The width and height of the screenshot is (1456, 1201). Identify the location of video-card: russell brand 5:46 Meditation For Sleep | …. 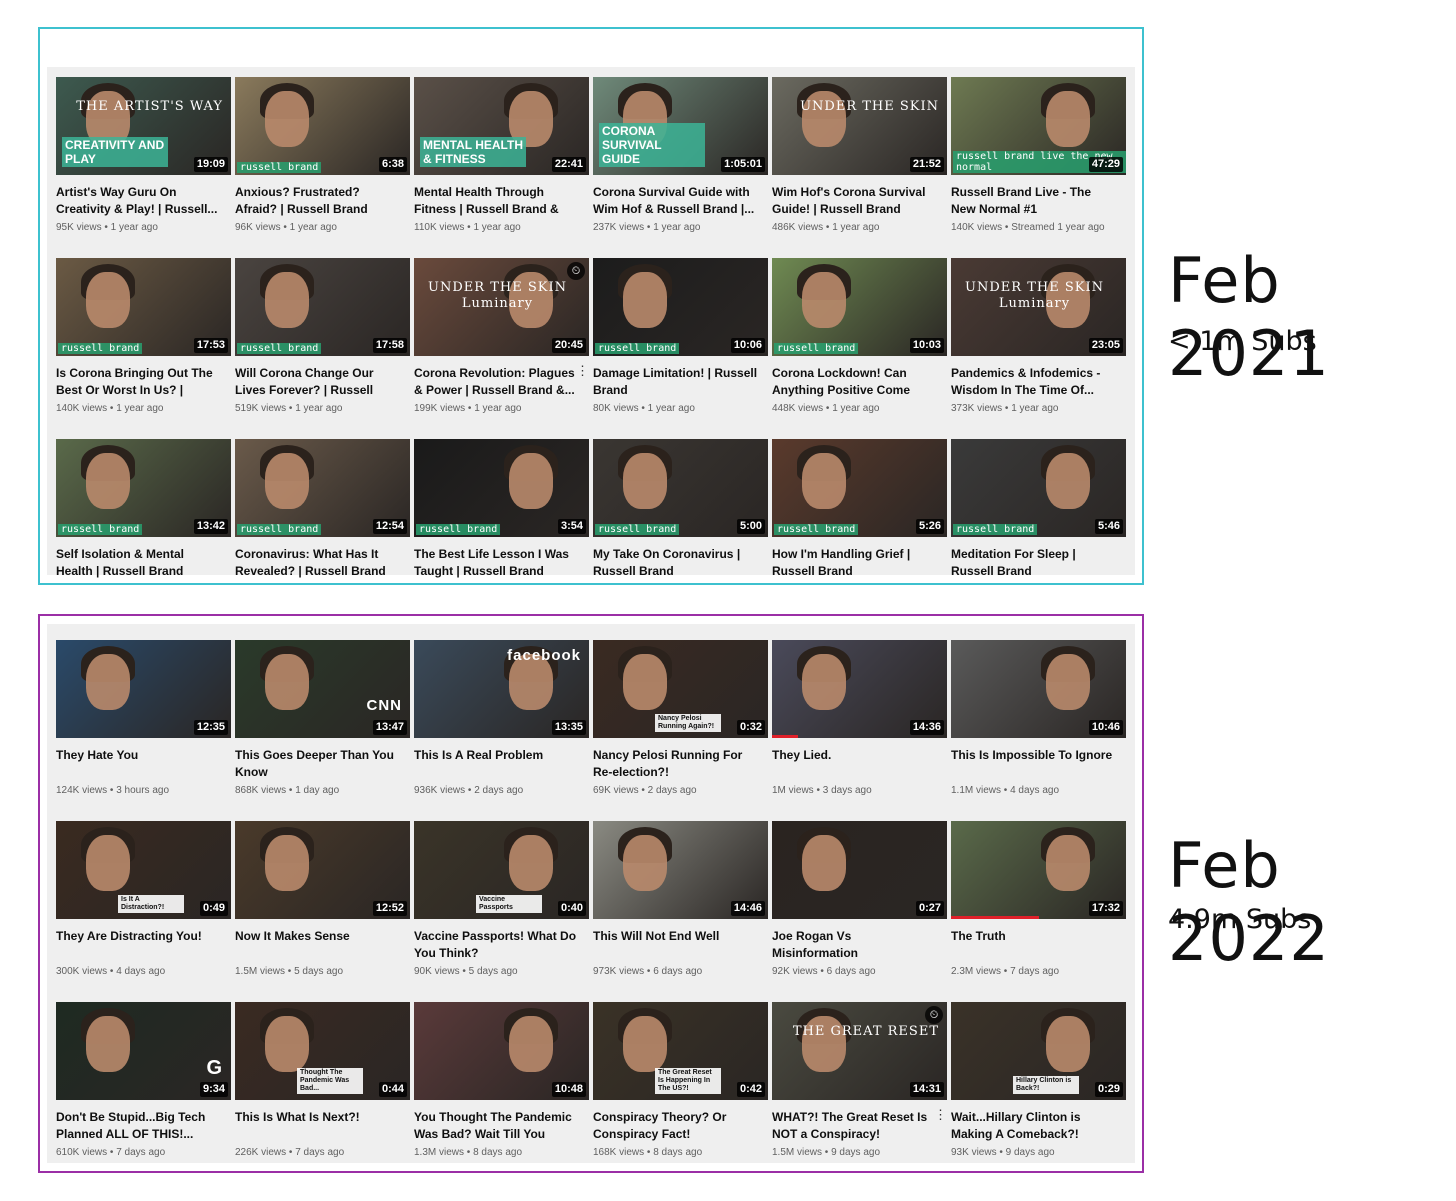
(1038, 528).